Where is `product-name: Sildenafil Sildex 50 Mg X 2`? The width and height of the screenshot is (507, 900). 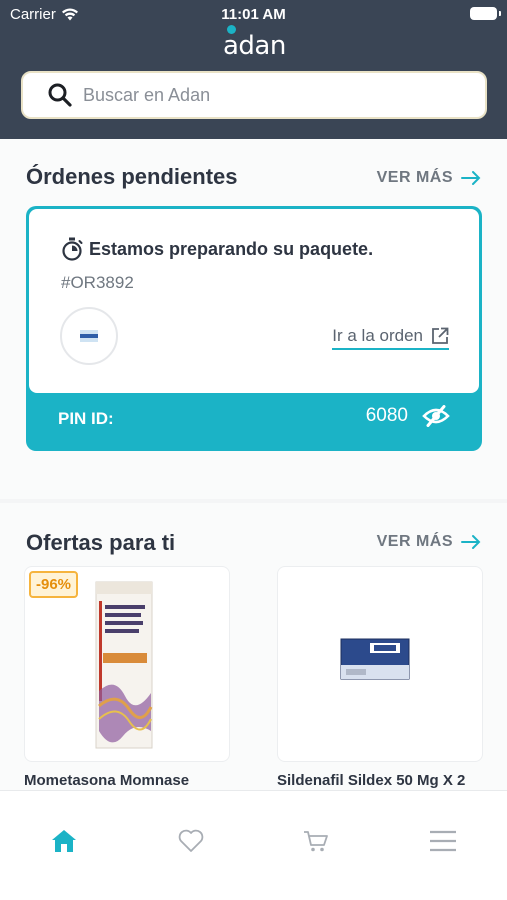 product-name: Sildenafil Sildex 50 Mg X 2 is located at coordinates (371, 780).